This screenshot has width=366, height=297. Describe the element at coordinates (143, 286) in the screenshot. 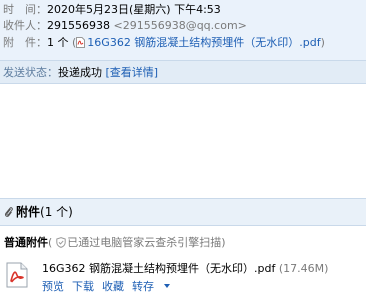

I see `forward-label: 转存` at that location.